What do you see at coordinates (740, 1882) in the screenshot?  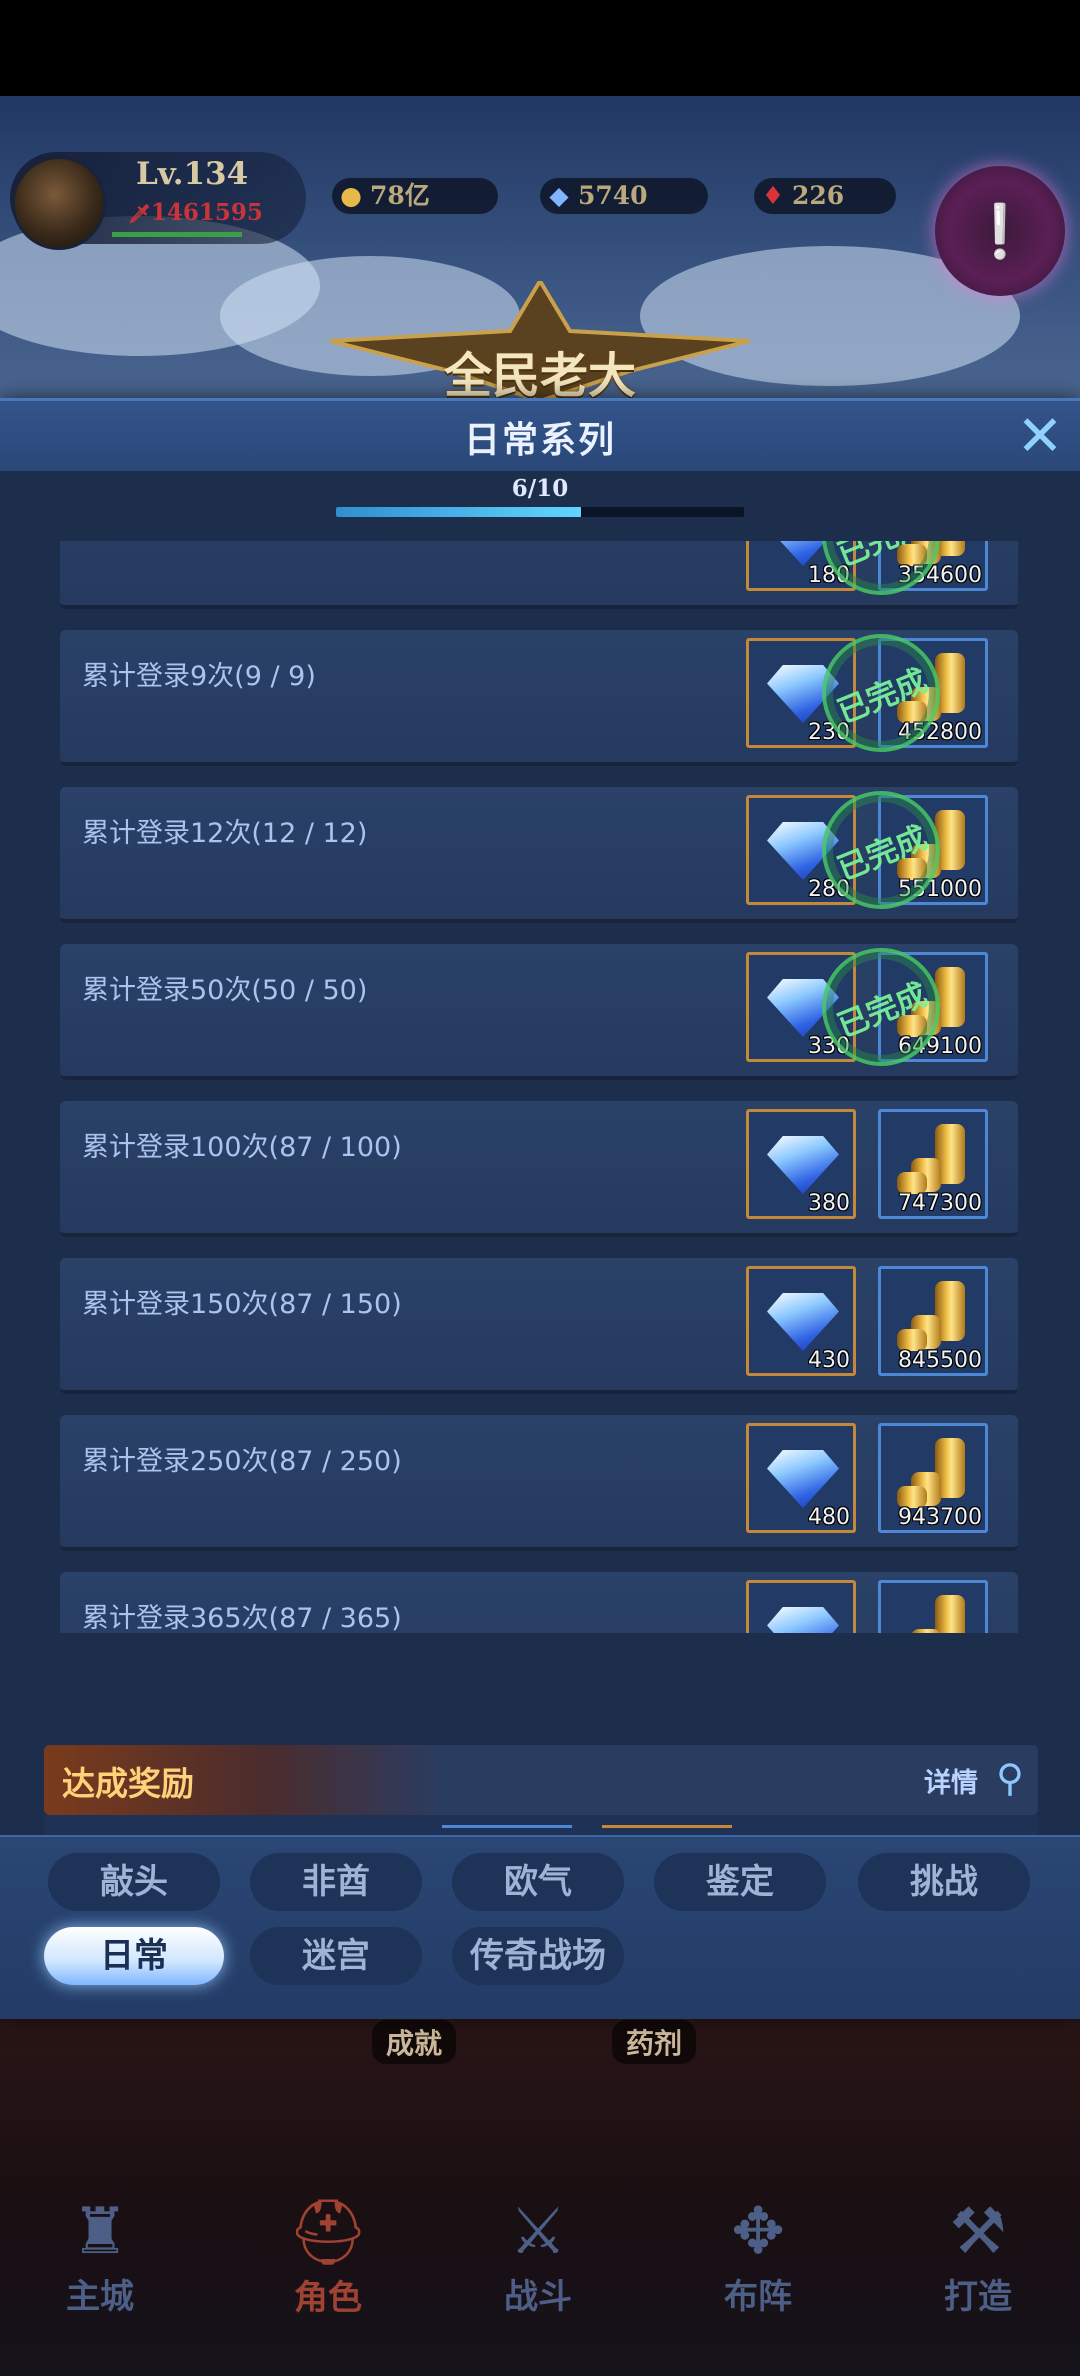 I see `tab-jianding: 鉴定` at bounding box center [740, 1882].